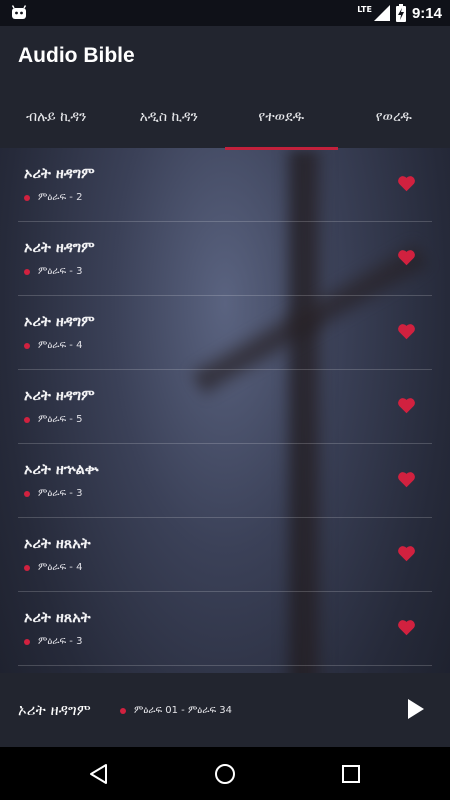  I want to click on item-chapter: ምዕራፍ - 2, so click(53, 197).